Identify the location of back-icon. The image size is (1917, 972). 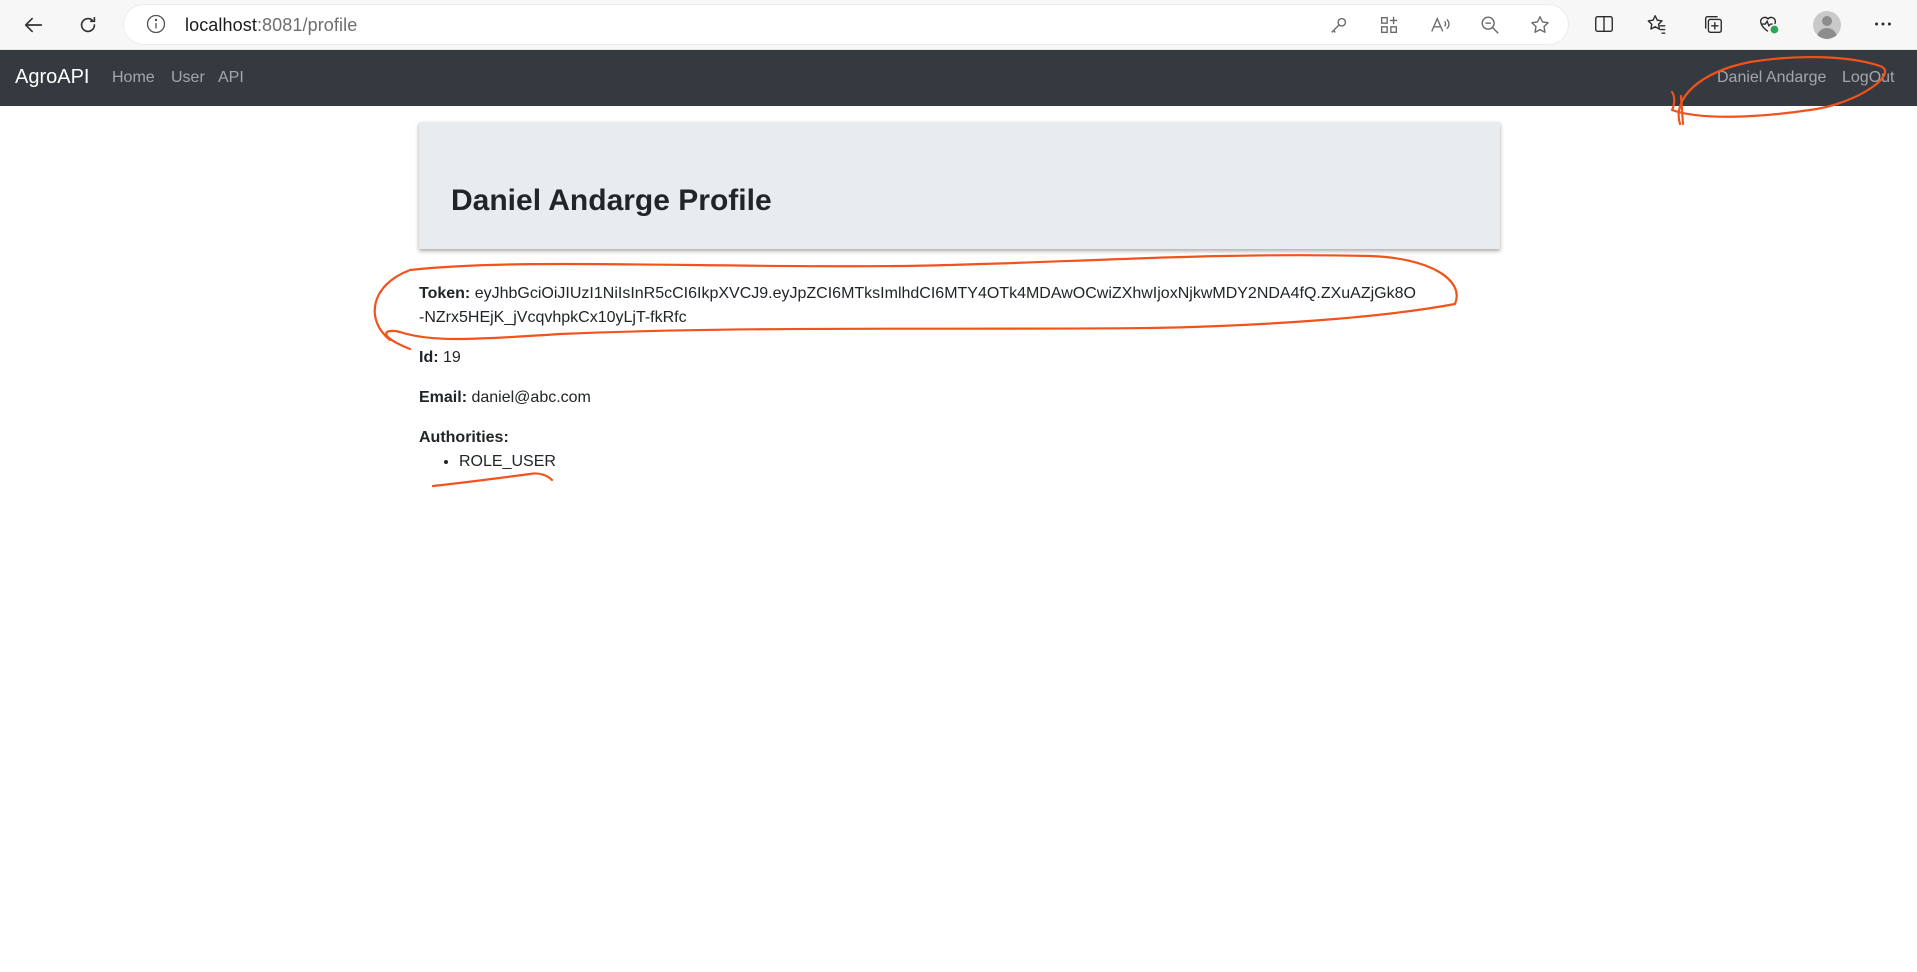
(34, 25).